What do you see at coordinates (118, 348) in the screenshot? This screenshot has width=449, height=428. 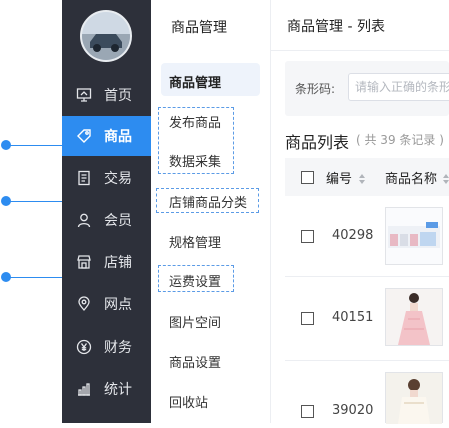 I see `nav-label-finance: 财务` at bounding box center [118, 348].